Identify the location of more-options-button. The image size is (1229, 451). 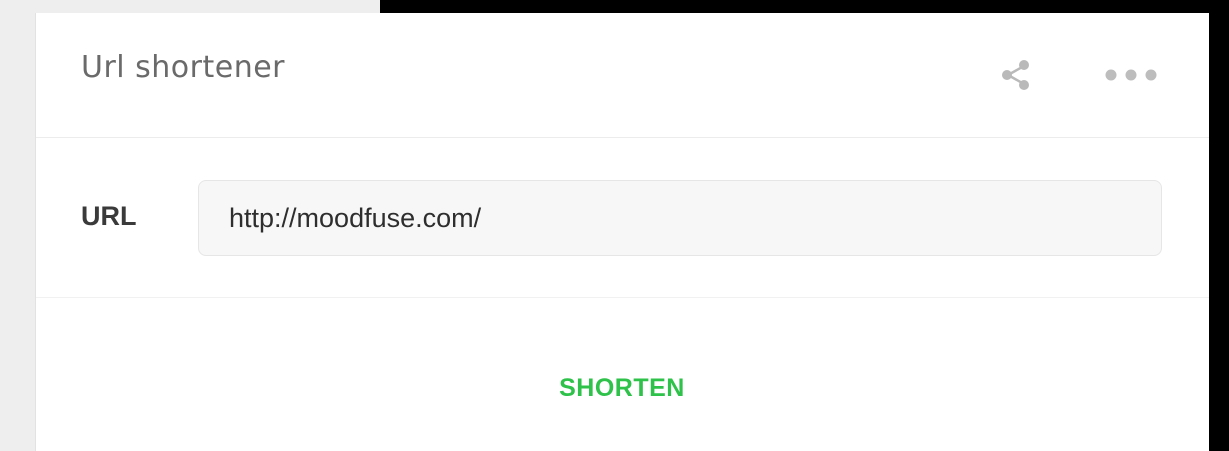
(1131, 75).